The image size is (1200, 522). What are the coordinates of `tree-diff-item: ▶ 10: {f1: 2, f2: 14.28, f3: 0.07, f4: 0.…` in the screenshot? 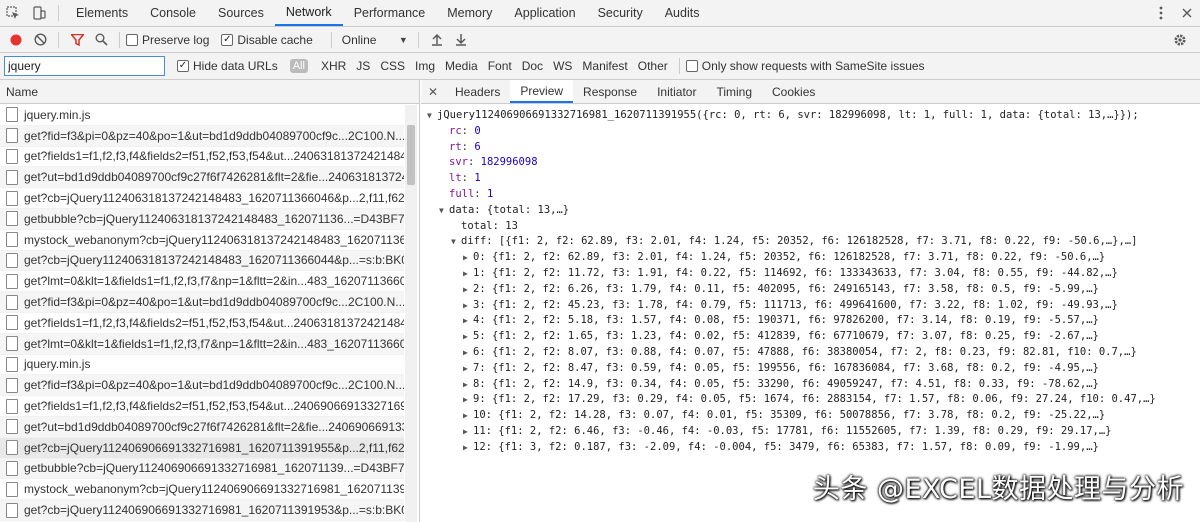 It's located at (810, 416).